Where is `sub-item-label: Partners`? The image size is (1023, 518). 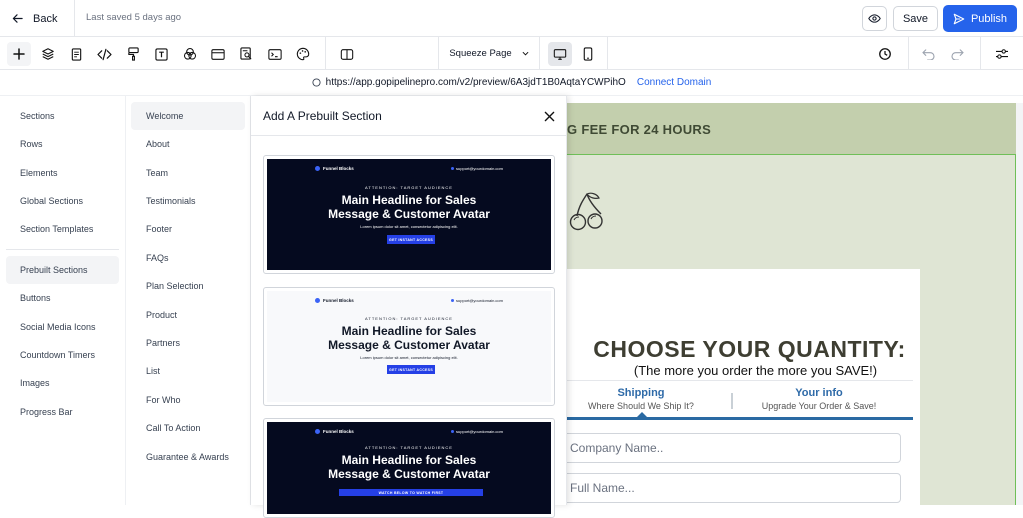
sub-item-label: Partners is located at coordinates (163, 343).